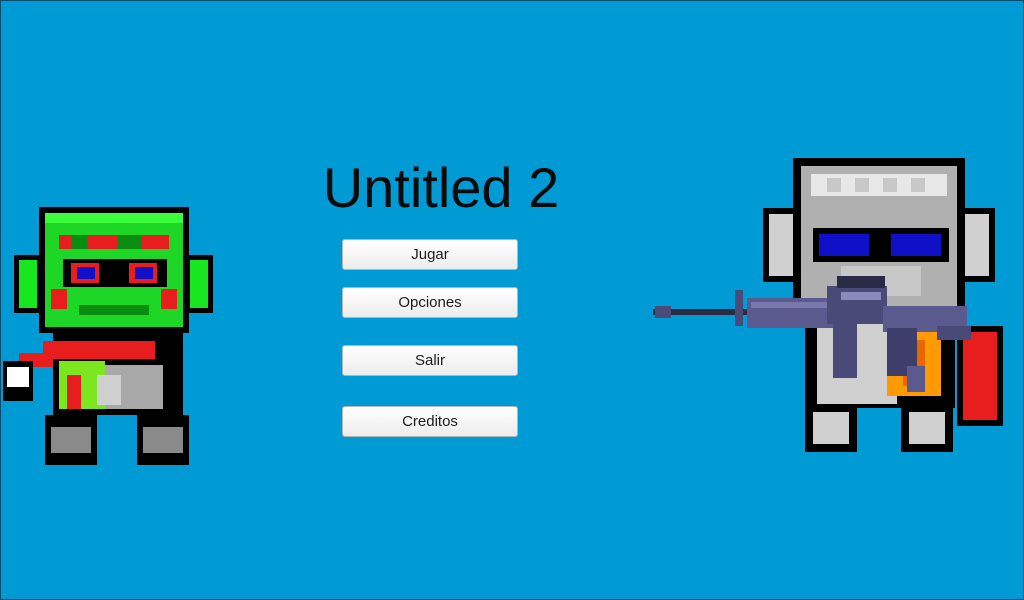  What do you see at coordinates (430, 302) in the screenshot?
I see `options-button: Opciones` at bounding box center [430, 302].